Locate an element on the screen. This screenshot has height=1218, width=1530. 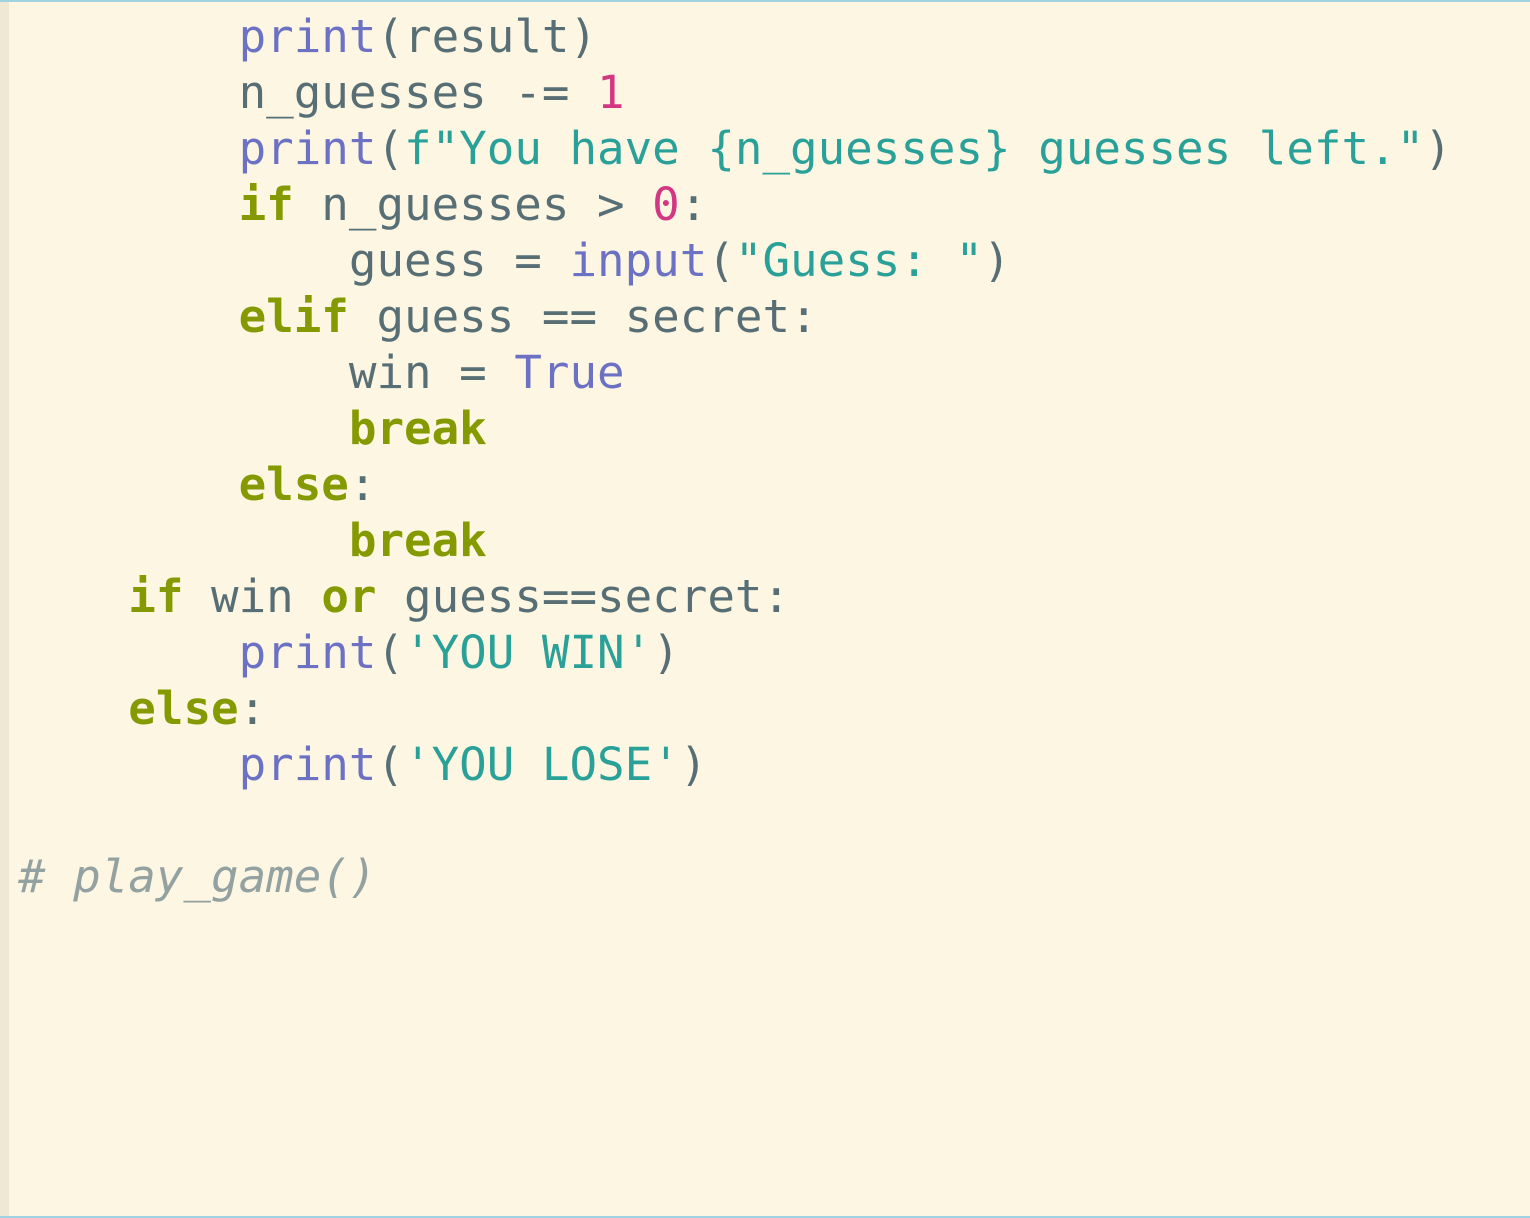
code-token-str: 'YOU WIN' is located at coordinates (528, 652).